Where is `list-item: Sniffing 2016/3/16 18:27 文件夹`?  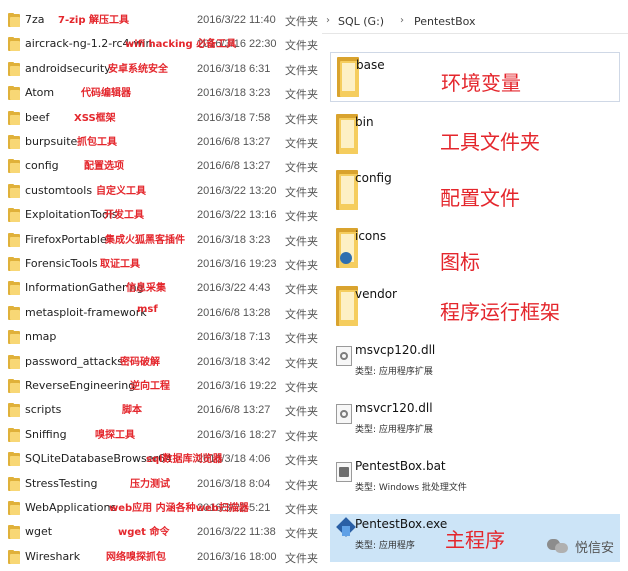
list-item: Sniffing 2016/3/16 18:27 文件夹 is located at coordinates (159, 435).